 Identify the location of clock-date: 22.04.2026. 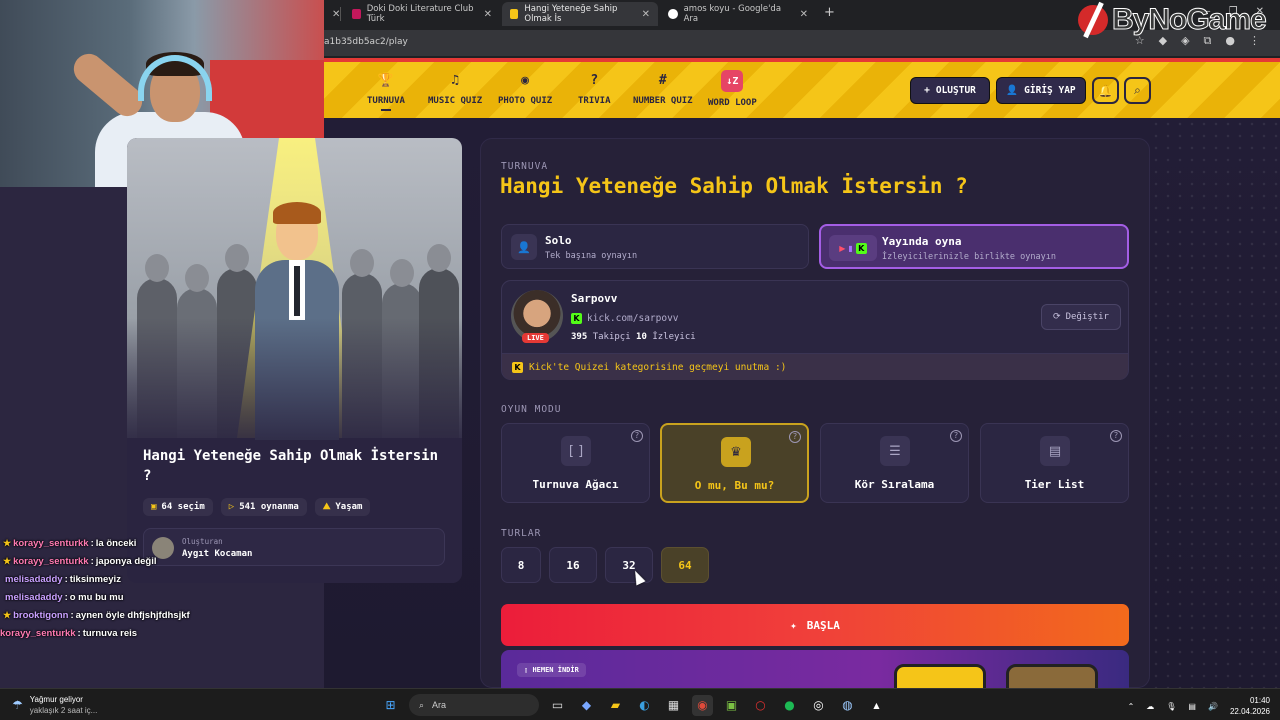
(1249, 711).